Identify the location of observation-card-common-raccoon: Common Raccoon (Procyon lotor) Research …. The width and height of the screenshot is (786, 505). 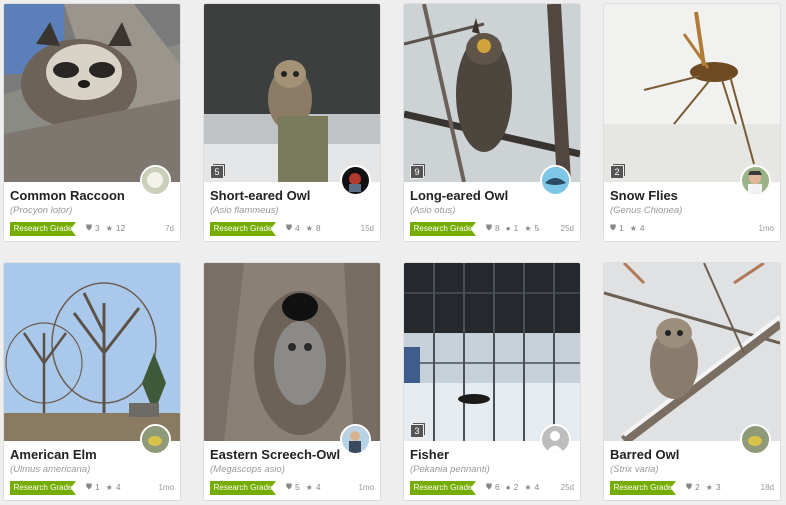
(92, 122).